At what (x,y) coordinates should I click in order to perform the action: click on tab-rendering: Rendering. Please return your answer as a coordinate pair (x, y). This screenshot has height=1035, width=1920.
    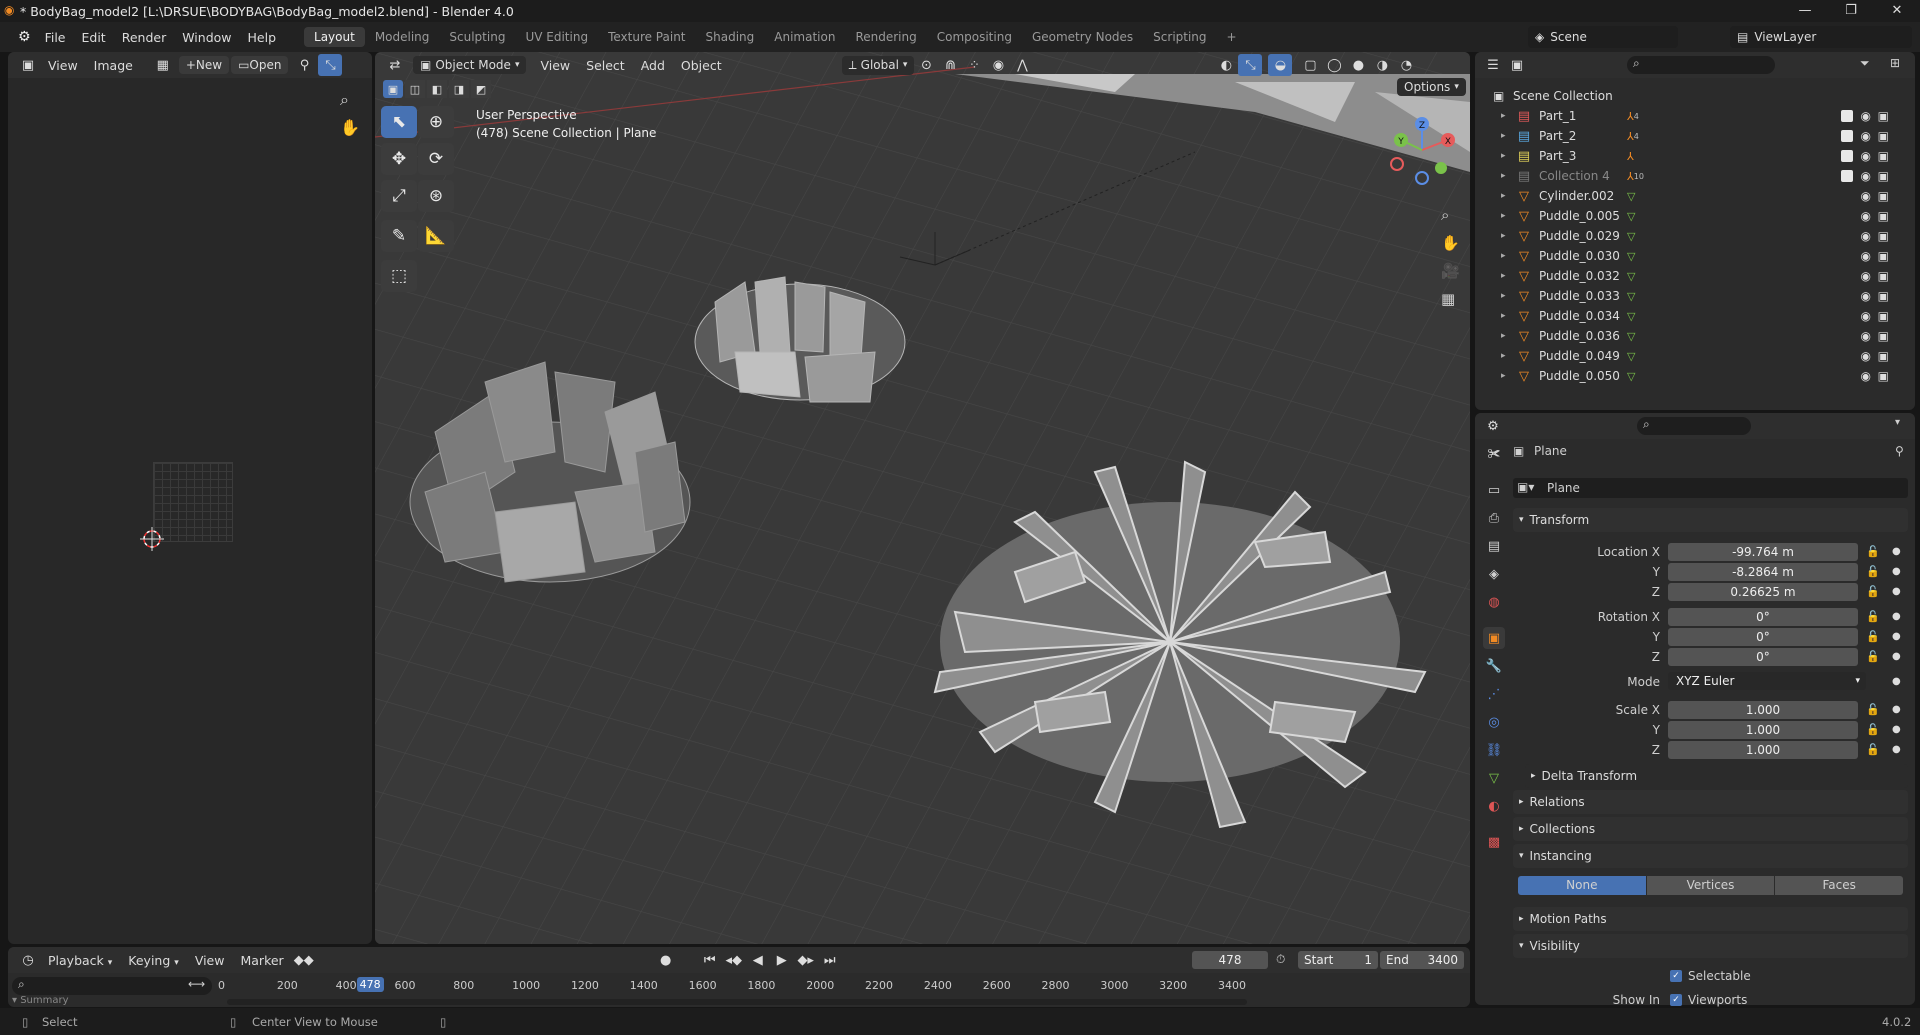
    Looking at the image, I should click on (885, 37).